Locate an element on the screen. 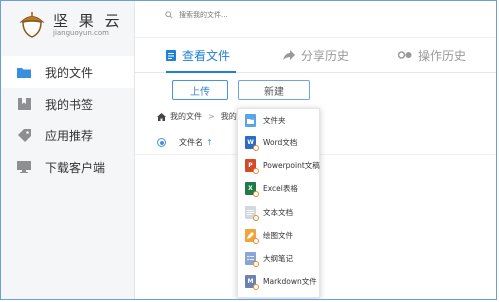  breadcrumb-root: 我的文件 is located at coordinates (186, 116).